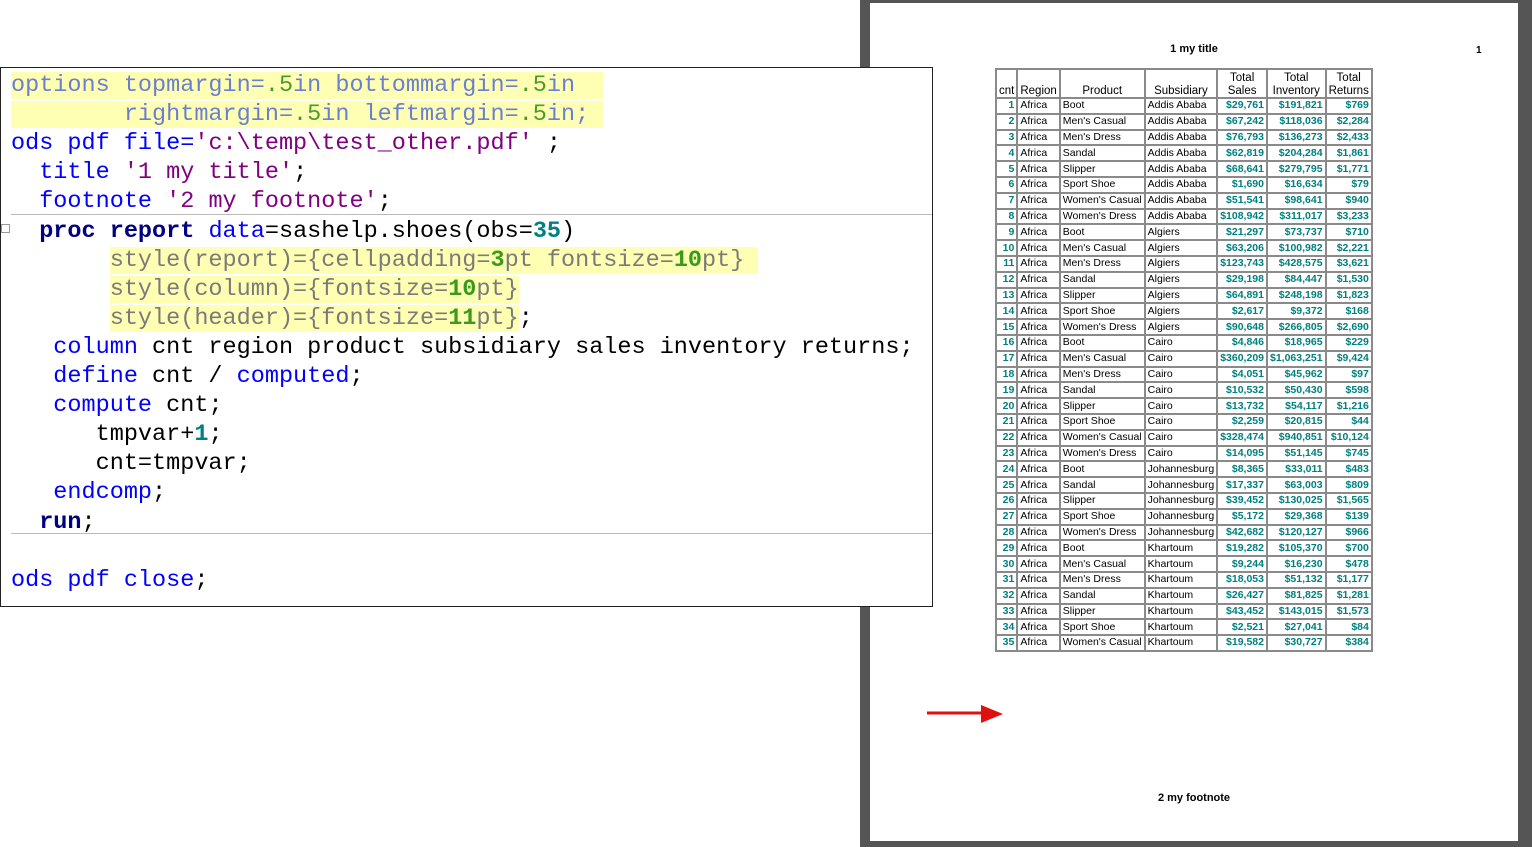  Describe the element at coordinates (1348, 200) in the screenshot. I see `table-cell: $940` at that location.